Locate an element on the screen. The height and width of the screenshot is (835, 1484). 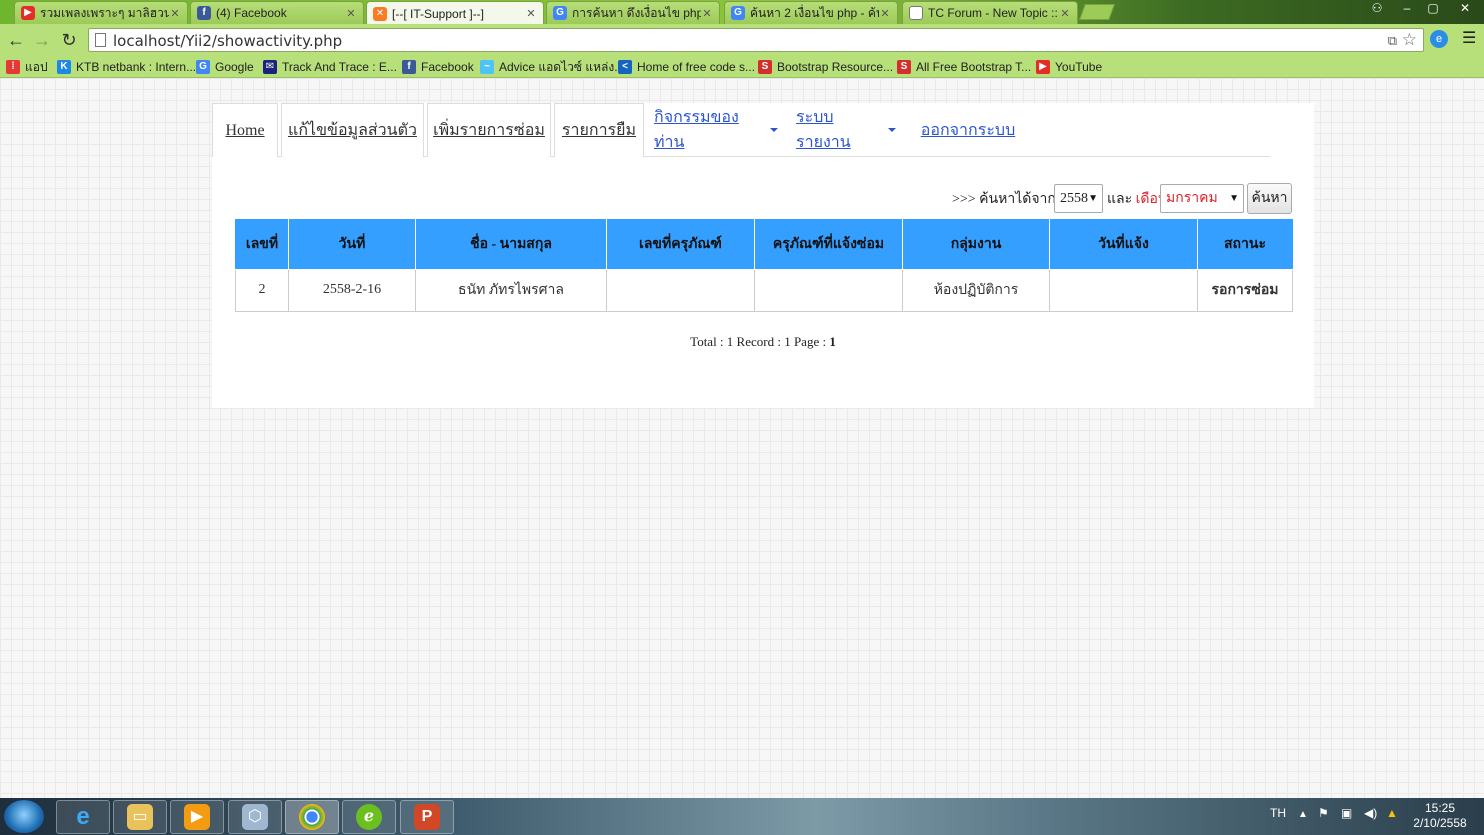
tab-it-support: ✕ [--[ IT-Support ]--] ✕ is located at coordinates (455, 13).